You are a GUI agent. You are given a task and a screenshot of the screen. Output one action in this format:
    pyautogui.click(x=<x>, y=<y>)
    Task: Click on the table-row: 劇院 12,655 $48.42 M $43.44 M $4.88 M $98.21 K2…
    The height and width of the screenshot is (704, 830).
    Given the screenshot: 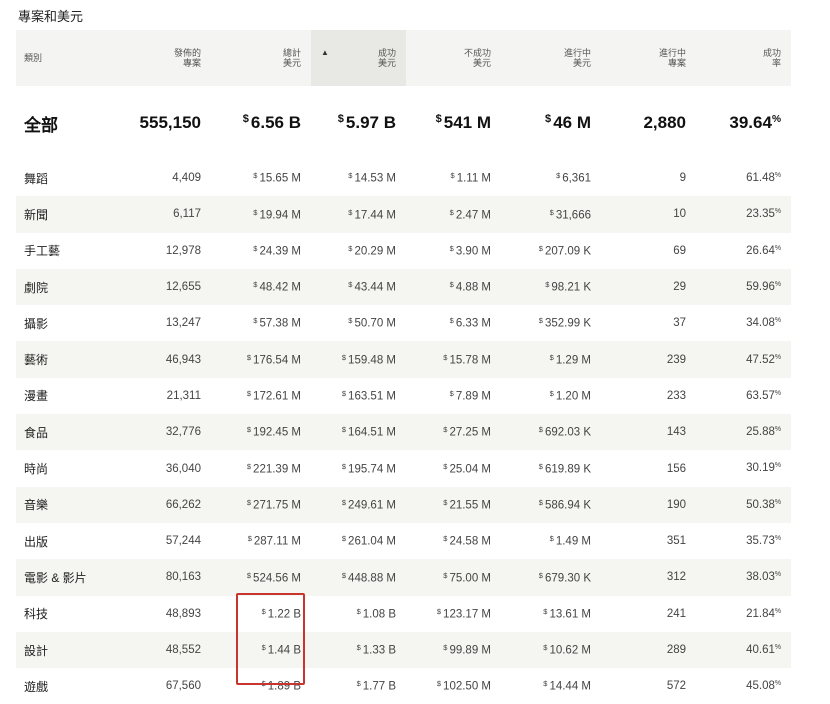 What is the action you would take?
    pyautogui.click(x=403, y=287)
    